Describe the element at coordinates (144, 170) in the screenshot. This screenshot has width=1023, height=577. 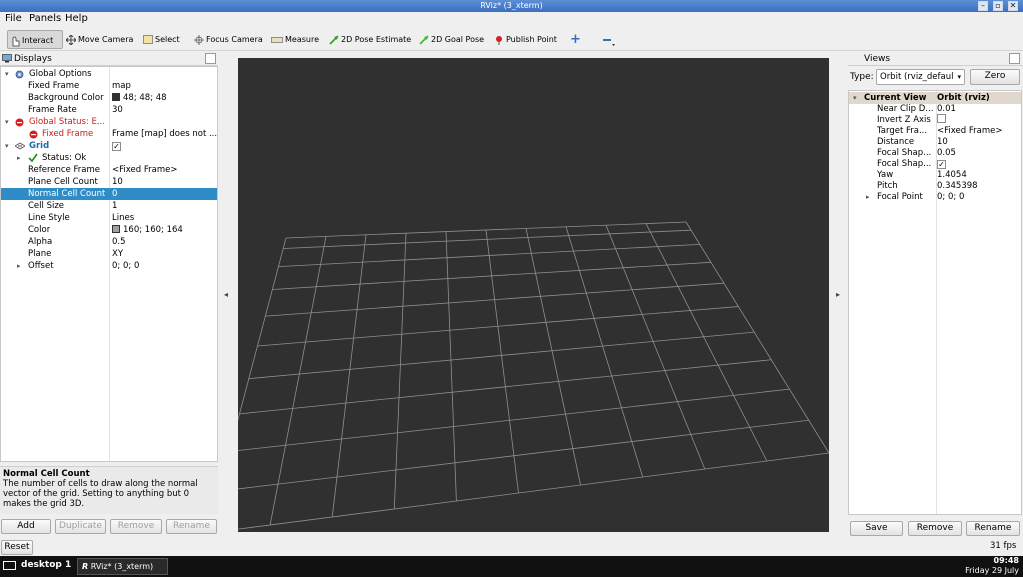
I see `reference-frame-value: <Fixed Frame>` at that location.